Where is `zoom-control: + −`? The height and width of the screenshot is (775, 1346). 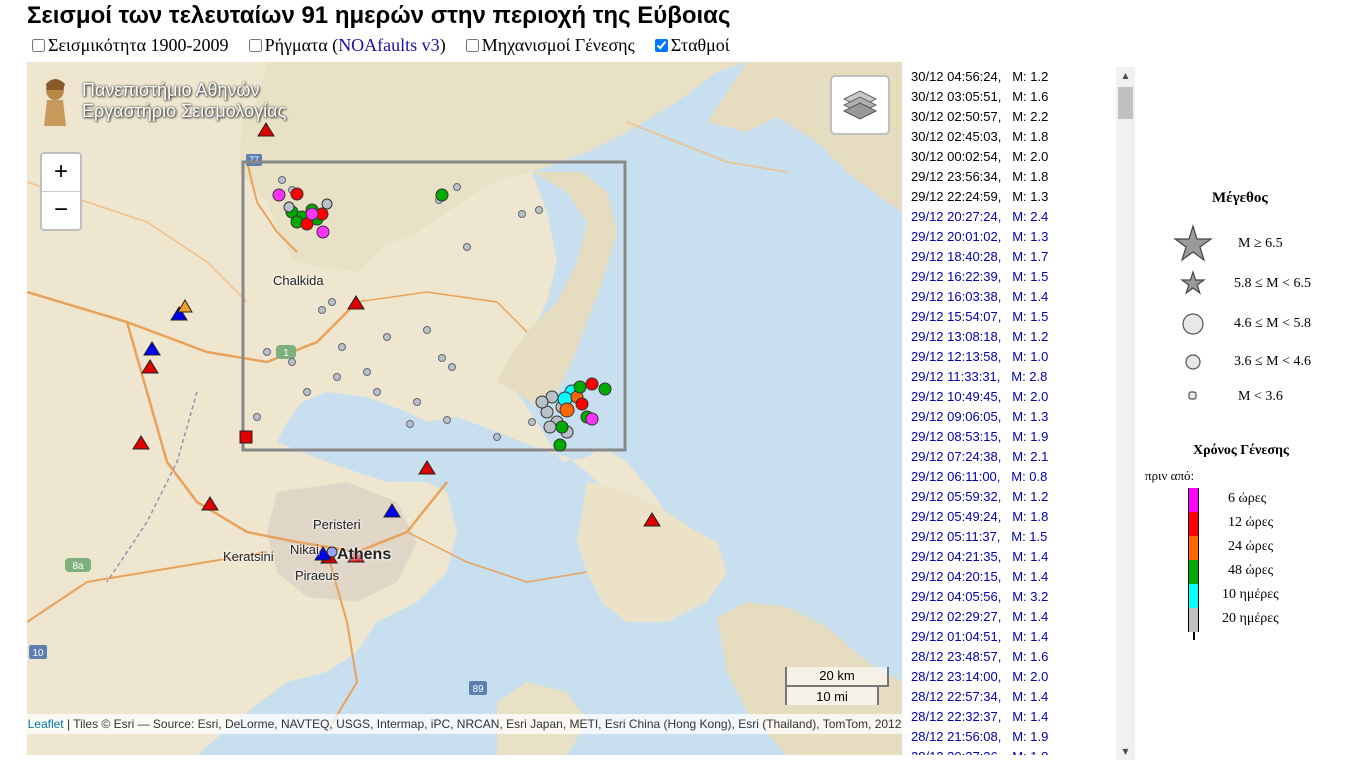 zoom-control: + − is located at coordinates (61, 191).